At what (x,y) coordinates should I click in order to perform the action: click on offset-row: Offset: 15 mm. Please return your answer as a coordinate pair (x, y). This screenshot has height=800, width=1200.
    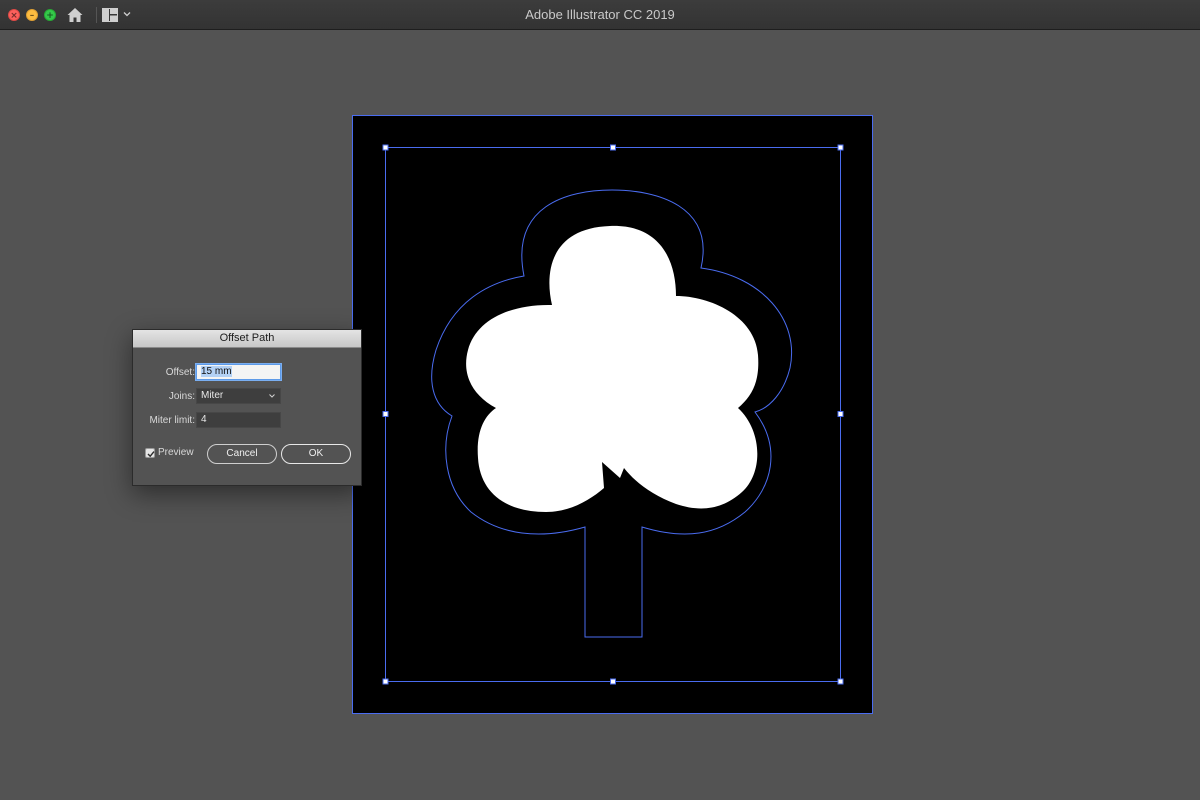
    Looking at the image, I should click on (247, 373).